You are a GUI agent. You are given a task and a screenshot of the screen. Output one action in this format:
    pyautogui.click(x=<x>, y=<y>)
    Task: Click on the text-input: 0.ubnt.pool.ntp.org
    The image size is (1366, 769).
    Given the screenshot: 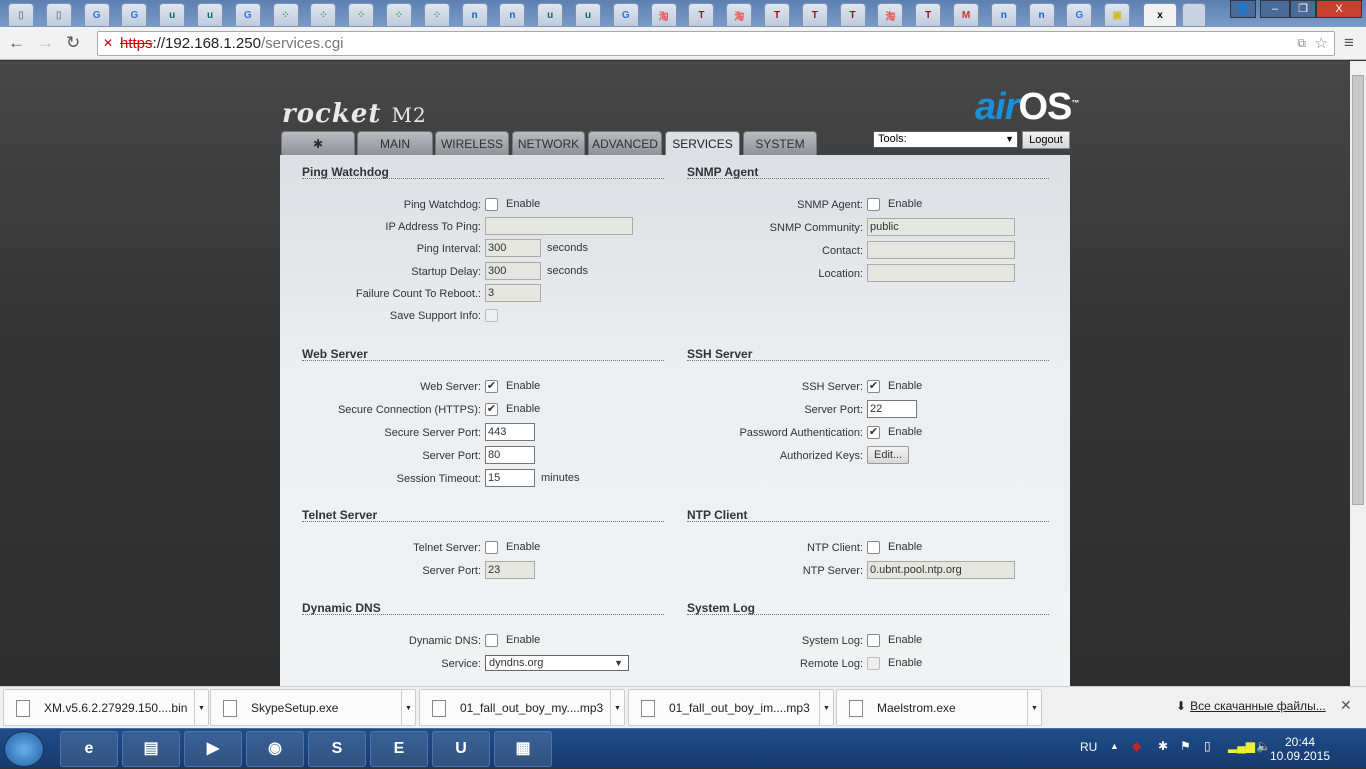 What is the action you would take?
    pyautogui.click(x=941, y=570)
    